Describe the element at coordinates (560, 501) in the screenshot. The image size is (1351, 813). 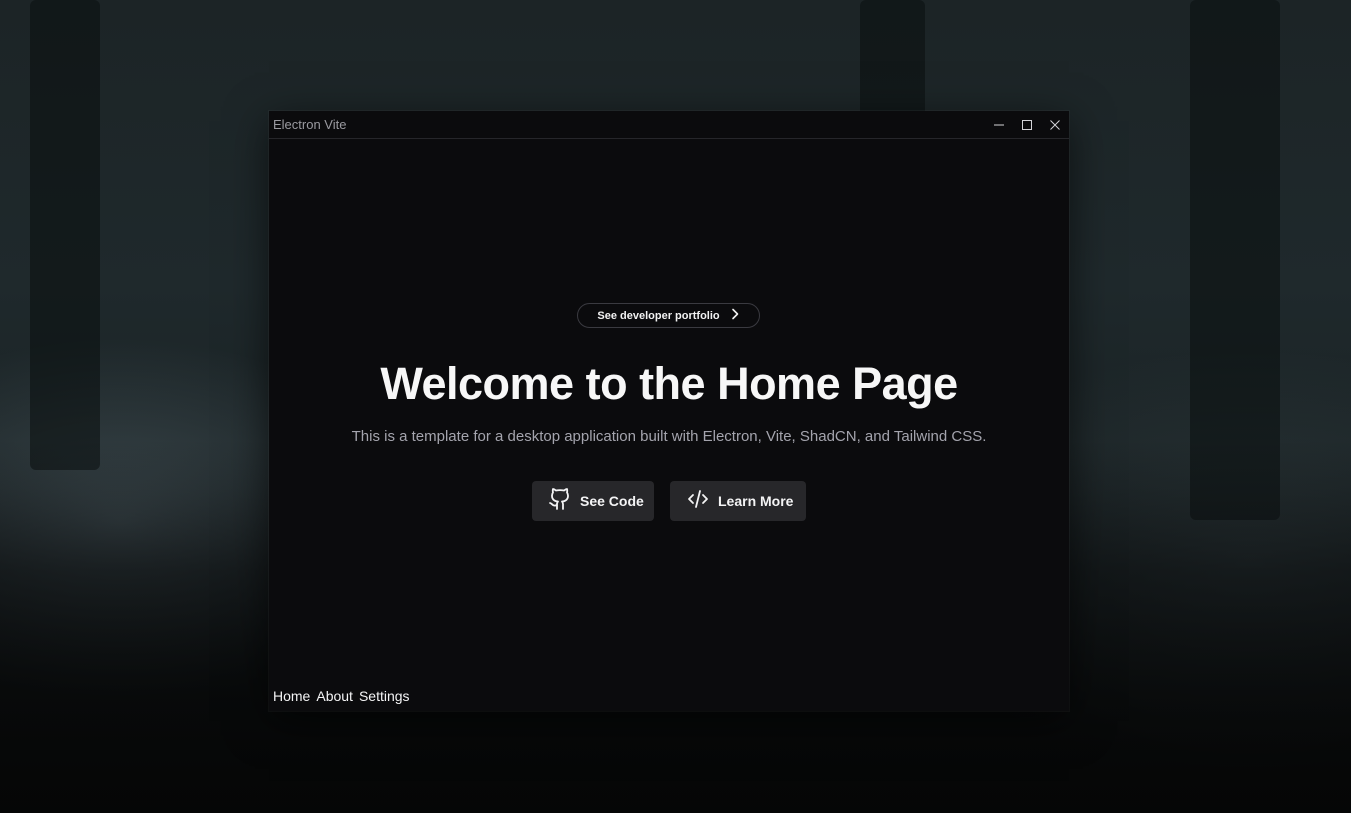
I see `github-icon` at that location.